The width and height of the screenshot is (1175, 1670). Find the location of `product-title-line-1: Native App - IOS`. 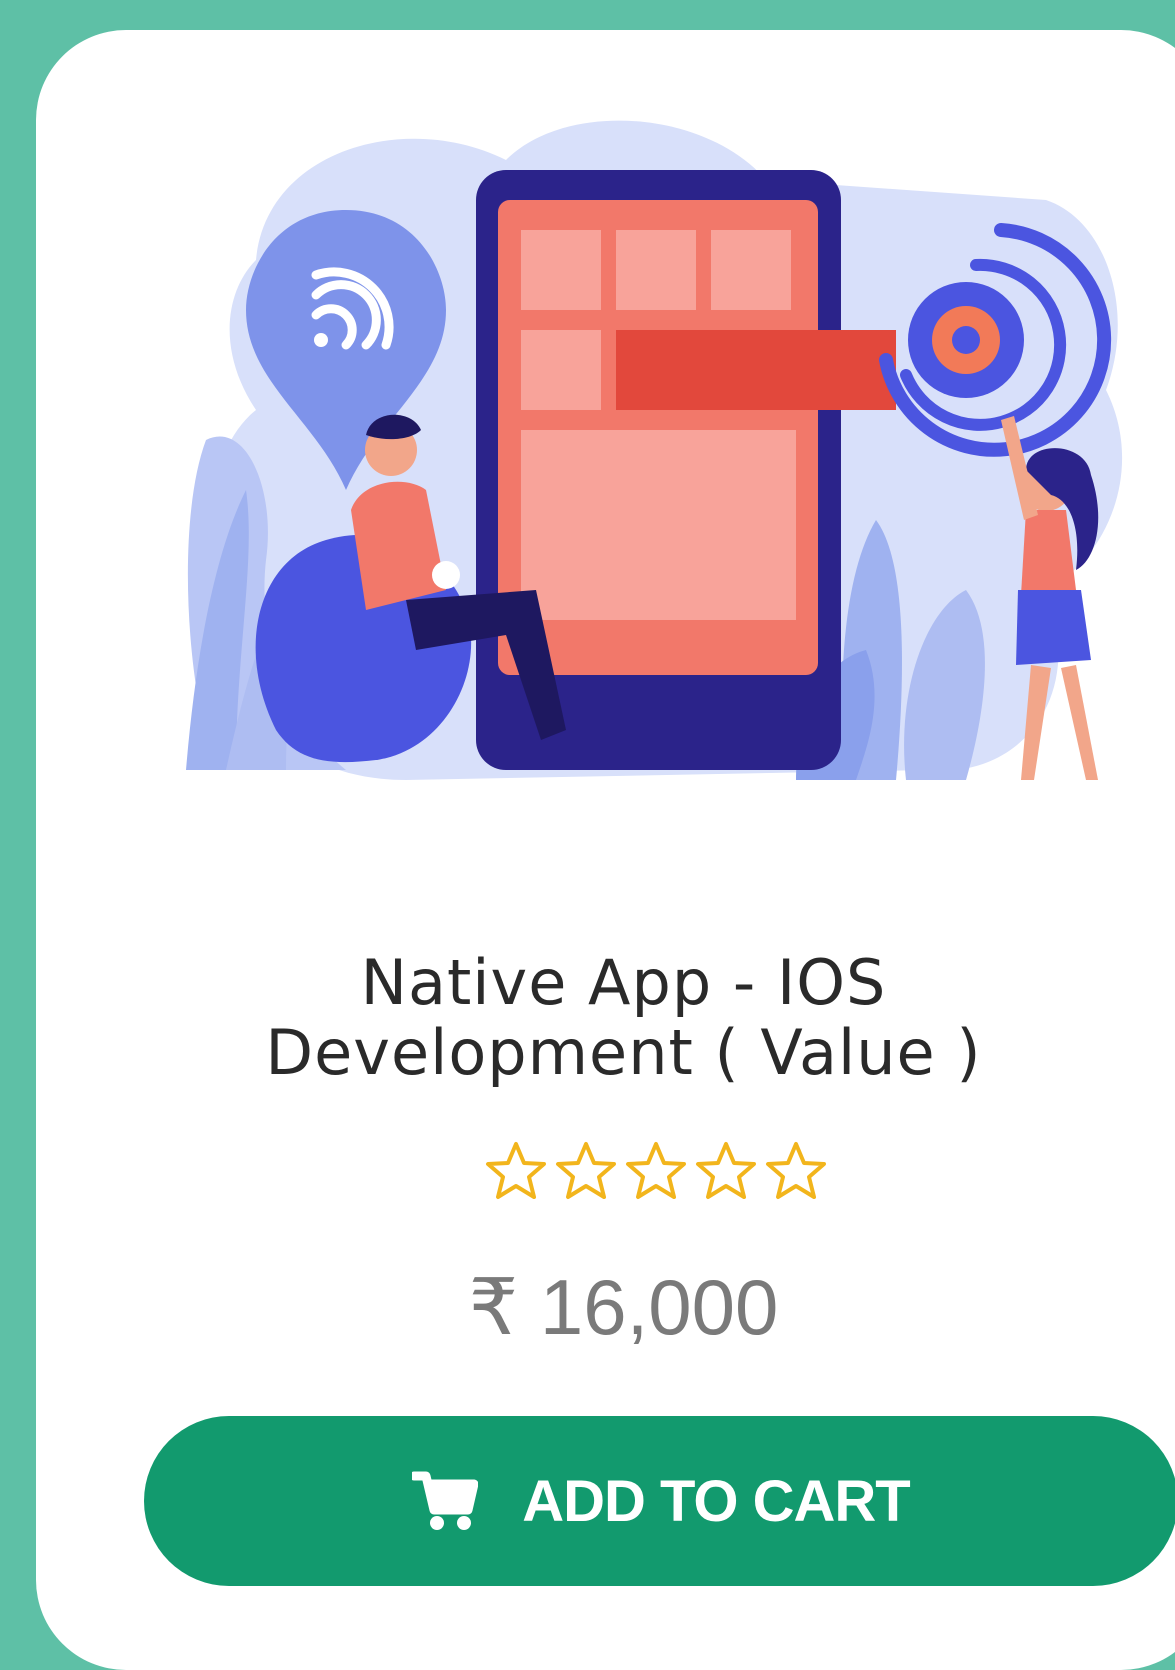

product-title-line-1: Native App - IOS is located at coordinates (623, 982).